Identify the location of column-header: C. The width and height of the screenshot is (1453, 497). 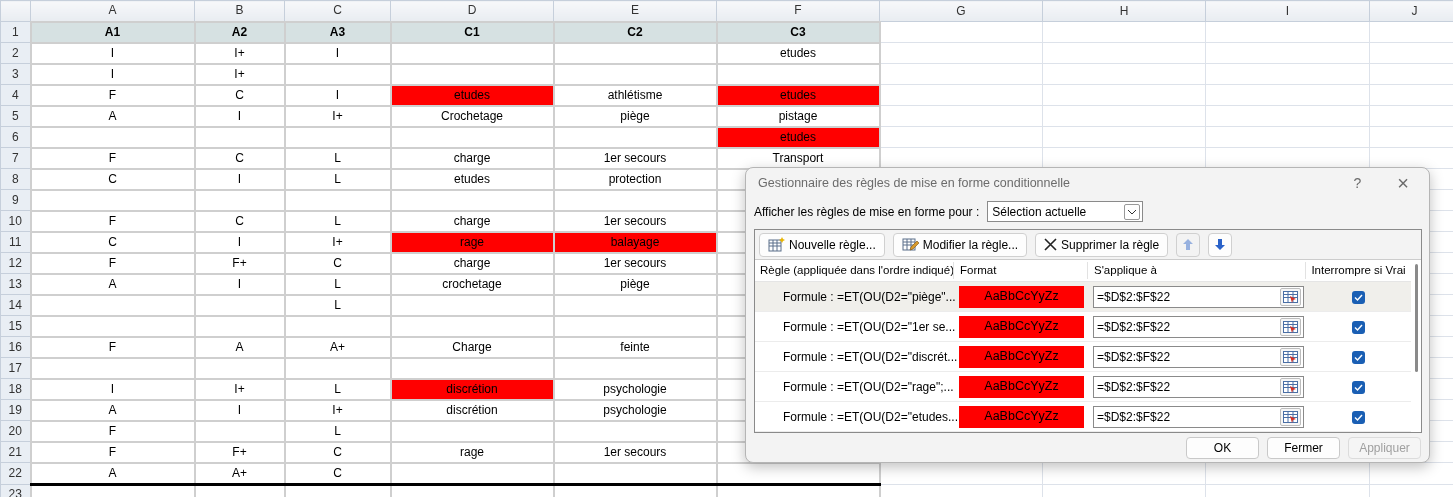
(337, 11).